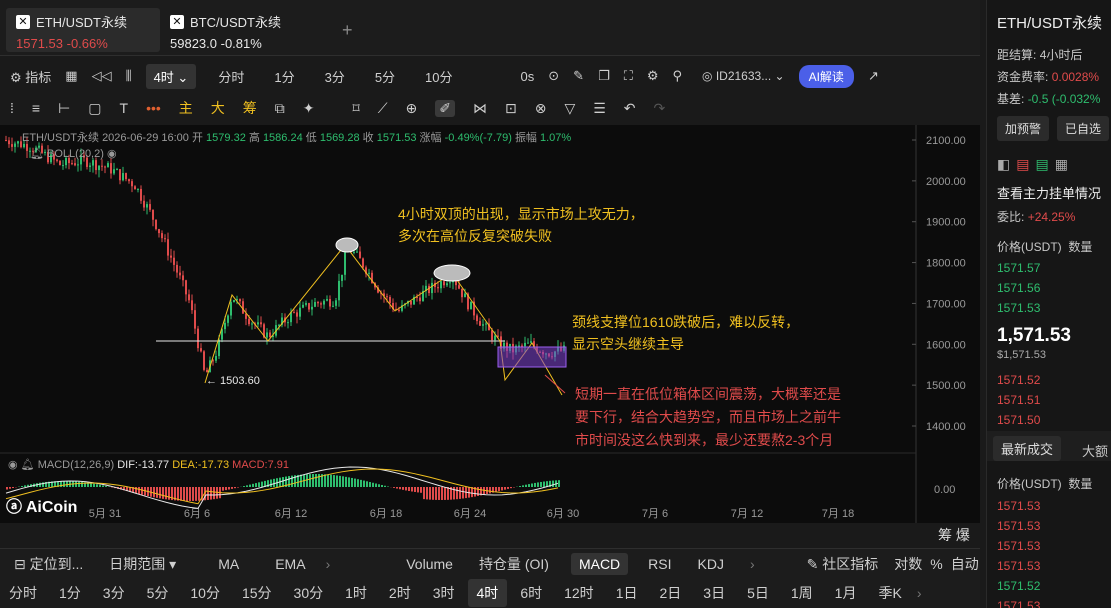 Image resolution: width=1111 pixels, height=608 pixels. Describe the element at coordinates (1044, 164) in the screenshot. I see `book-ask-icon: ▤` at that location.